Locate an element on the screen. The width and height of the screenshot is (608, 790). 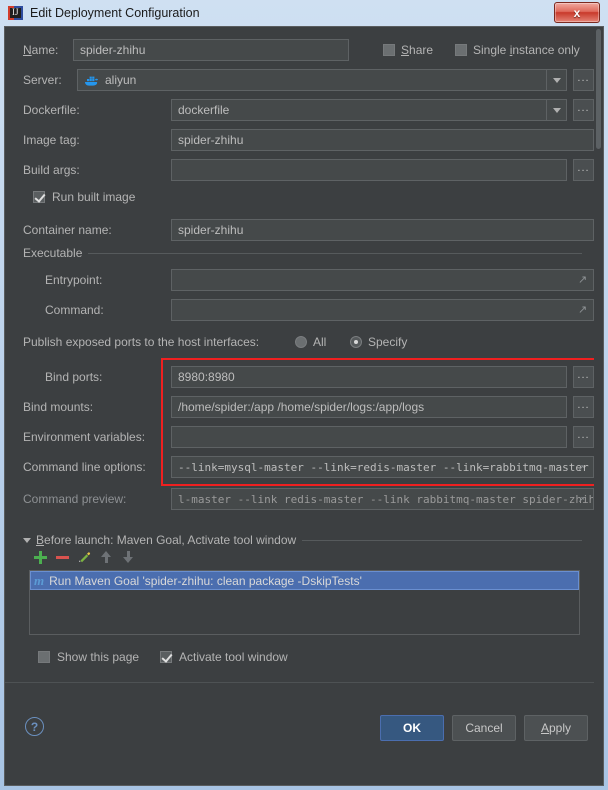
publish-ports-option-specify: Specify is located at coordinates (378, 342).